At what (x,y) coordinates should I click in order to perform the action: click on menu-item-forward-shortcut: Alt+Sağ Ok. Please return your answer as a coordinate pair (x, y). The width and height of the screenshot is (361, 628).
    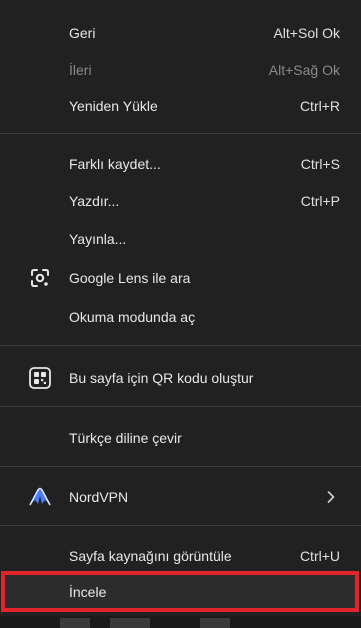
    Looking at the image, I should click on (304, 69).